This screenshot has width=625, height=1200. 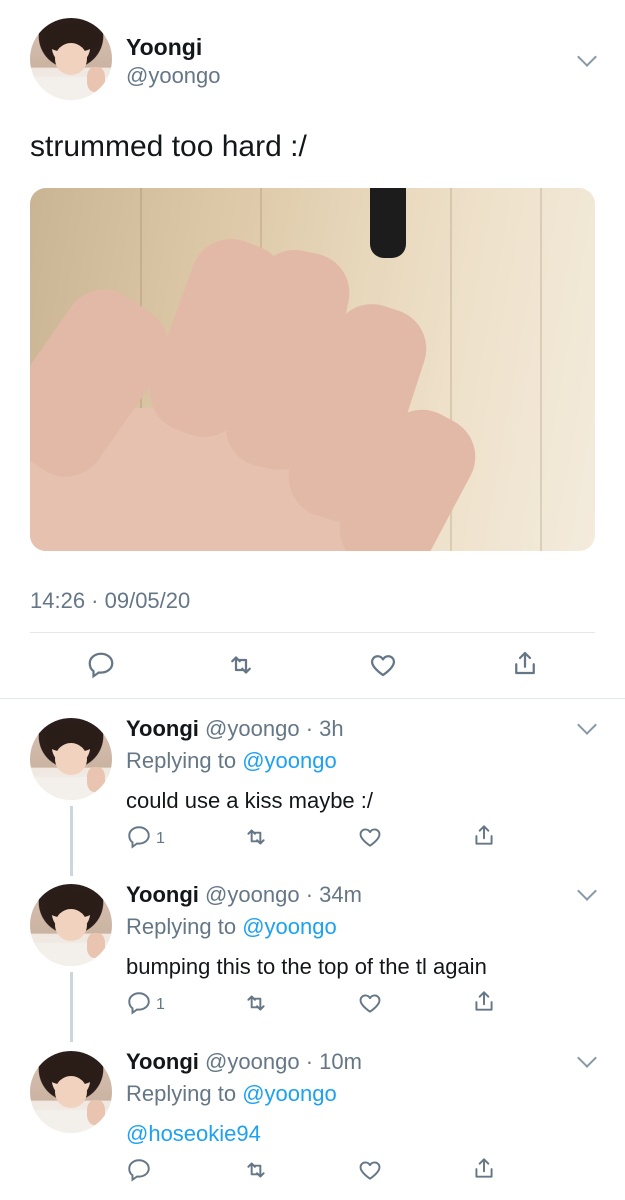 What do you see at coordinates (333, 1061) in the screenshot?
I see `reply-time: · 10m` at bounding box center [333, 1061].